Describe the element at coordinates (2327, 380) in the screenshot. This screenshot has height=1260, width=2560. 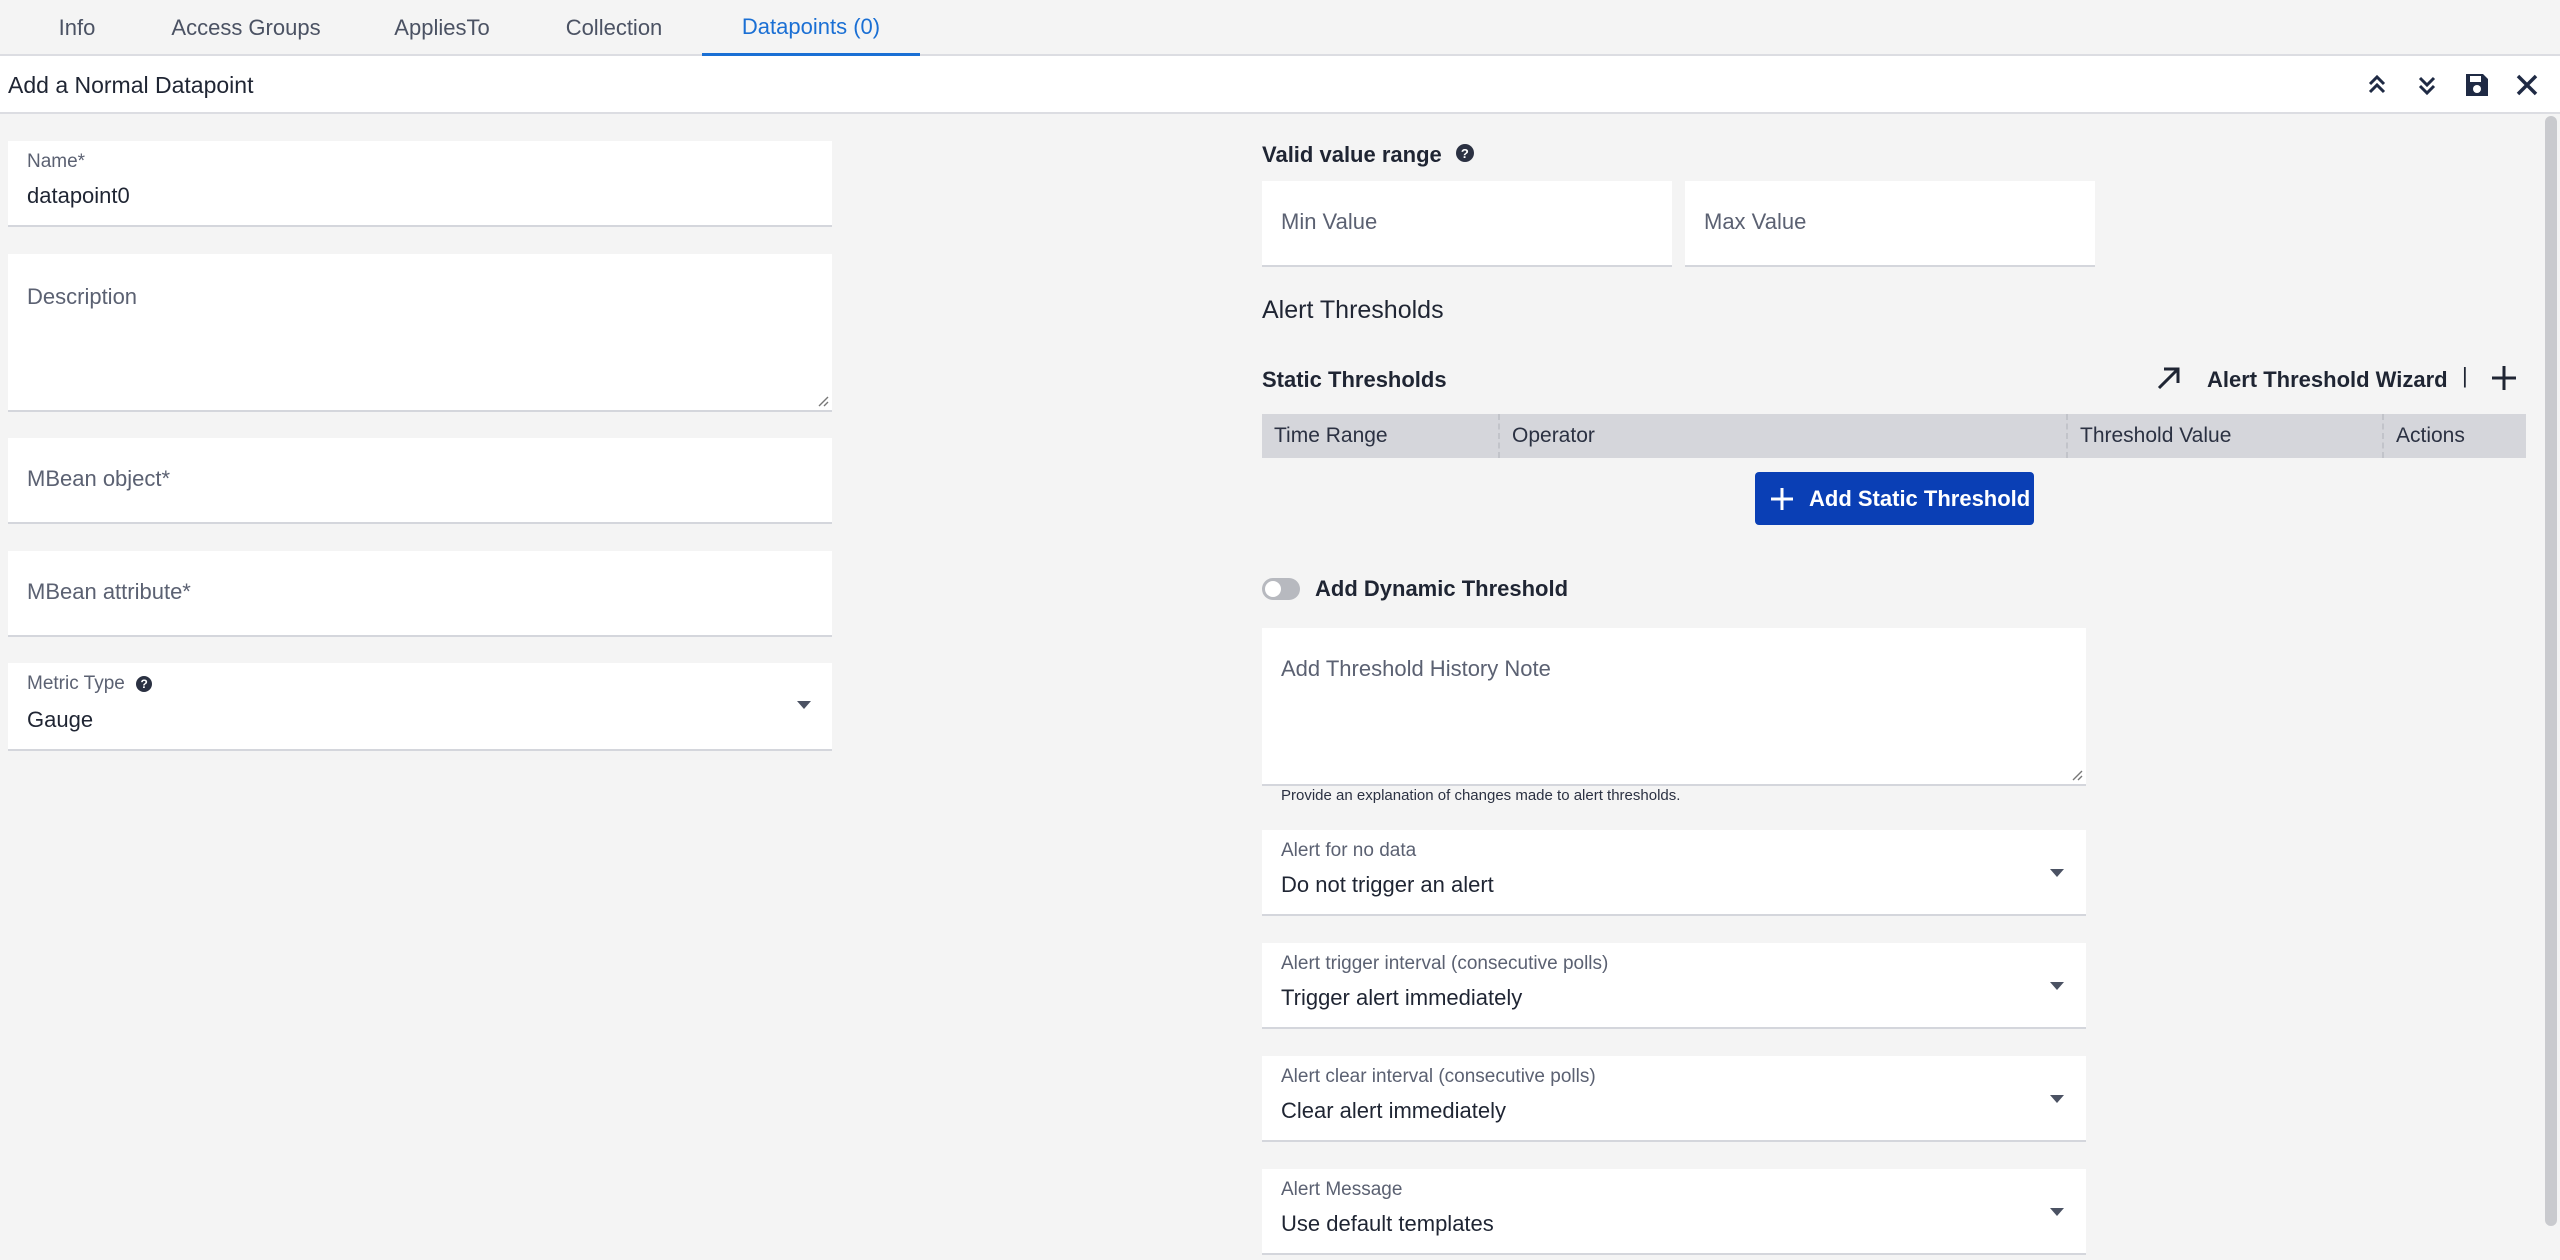
I see `alert-threshold-wizard-link: Alert Threshold Wizard` at that location.